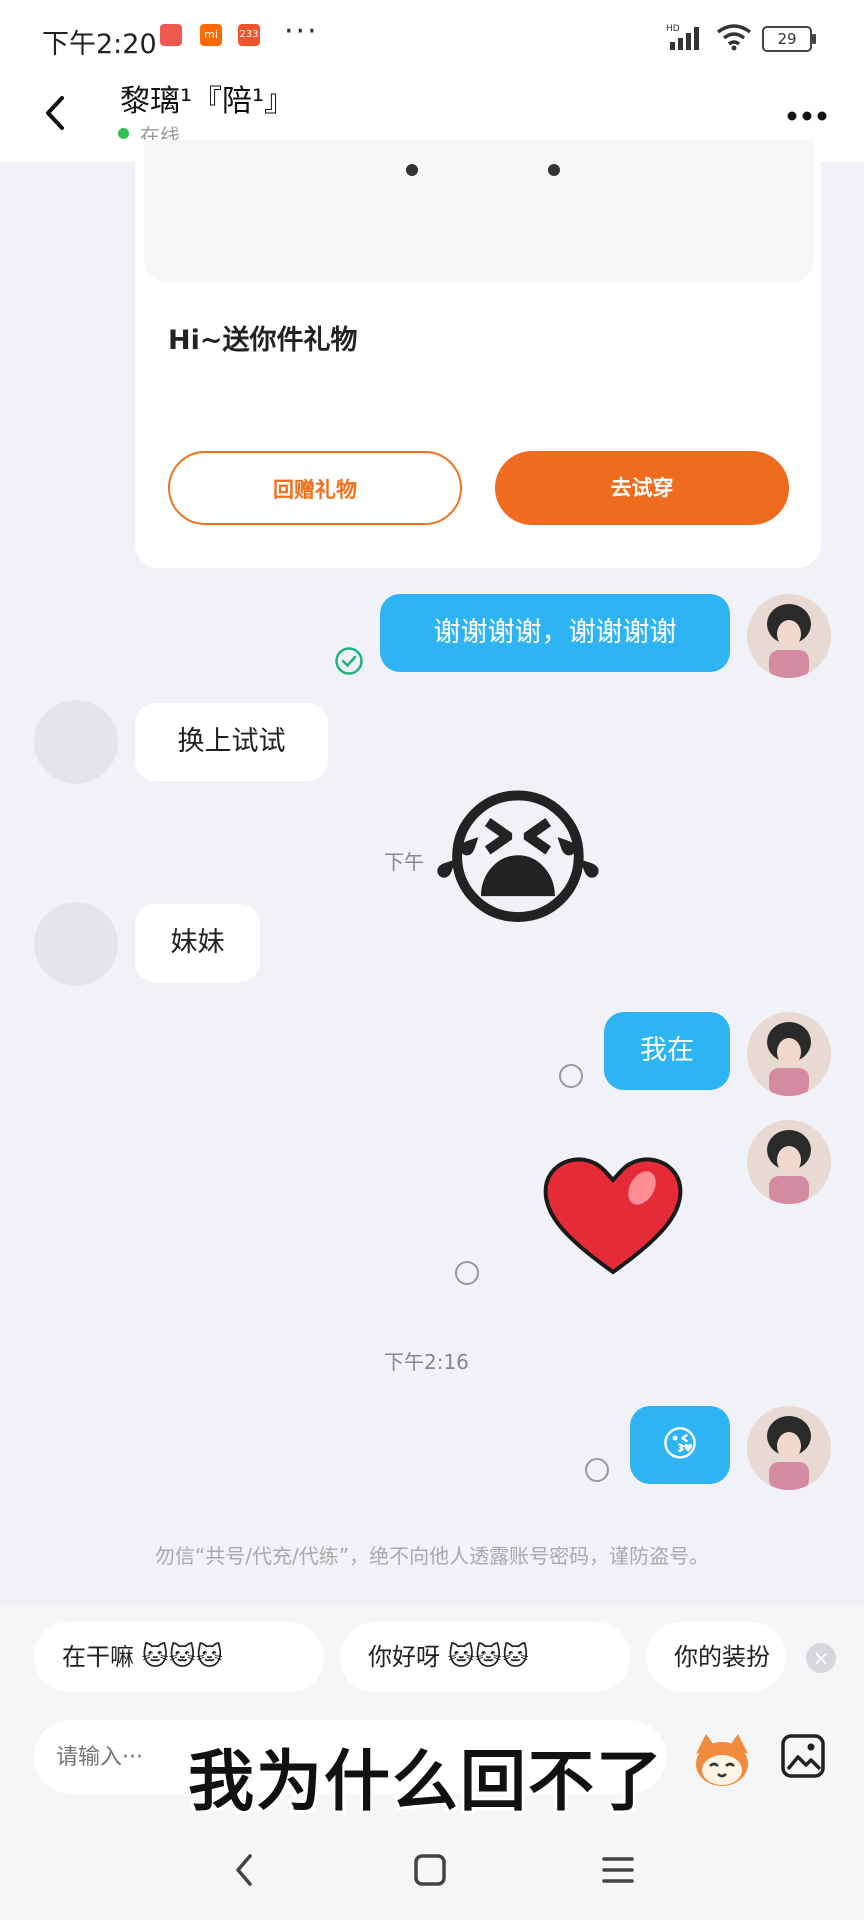 This screenshot has height=1920, width=864. Describe the element at coordinates (734, 37) in the screenshot. I see `wifi-icon` at that location.